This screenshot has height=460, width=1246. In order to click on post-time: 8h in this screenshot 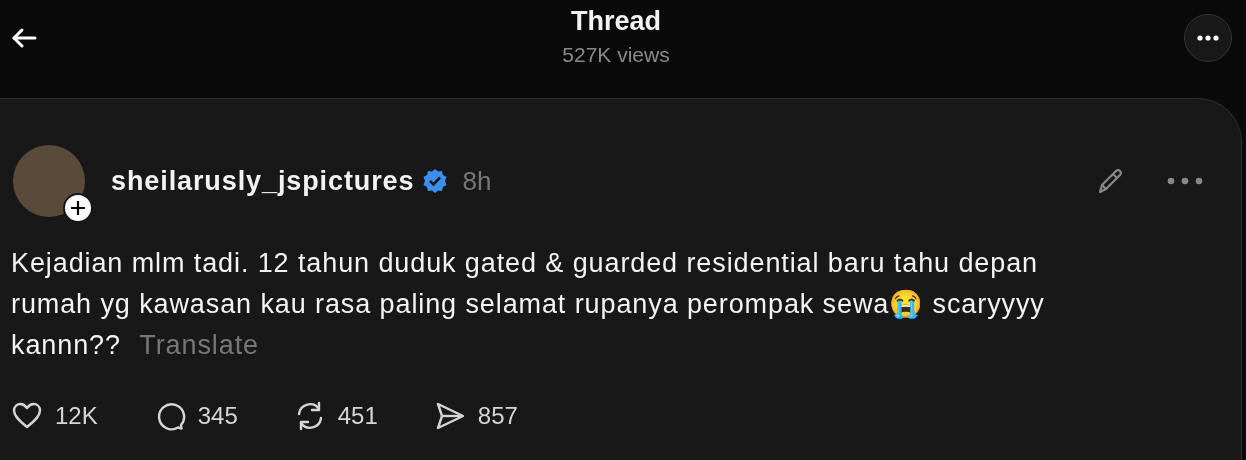, I will do `click(477, 181)`.